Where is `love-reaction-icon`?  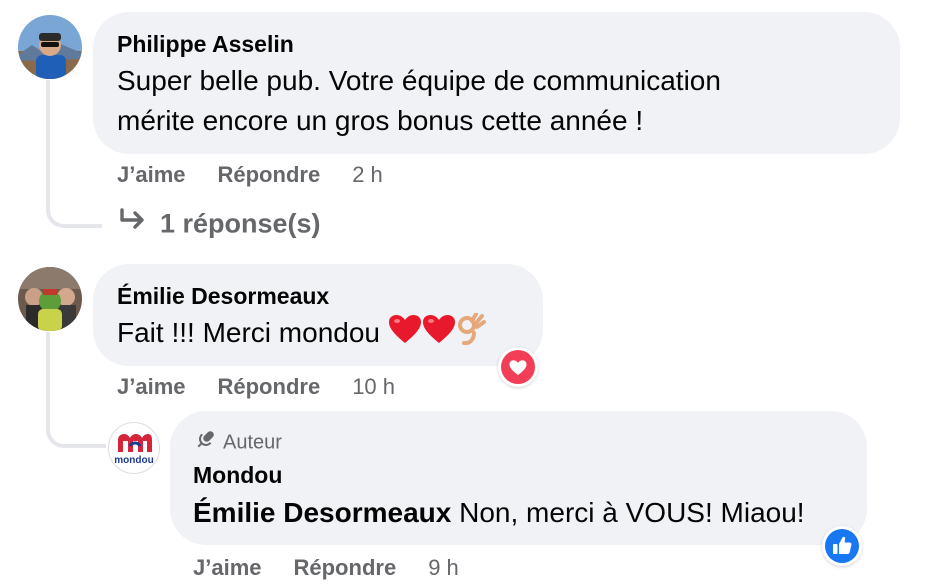
love-reaction-icon is located at coordinates (518, 367).